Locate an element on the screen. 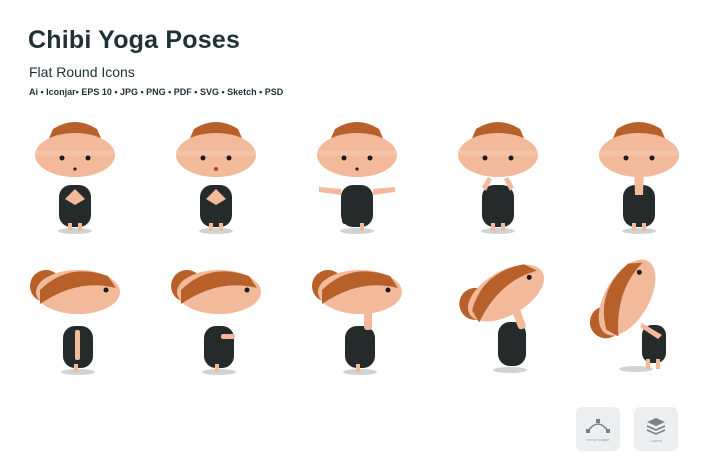 The height and width of the screenshot is (473, 710). pose-front-arms-out is located at coordinates (357, 178).